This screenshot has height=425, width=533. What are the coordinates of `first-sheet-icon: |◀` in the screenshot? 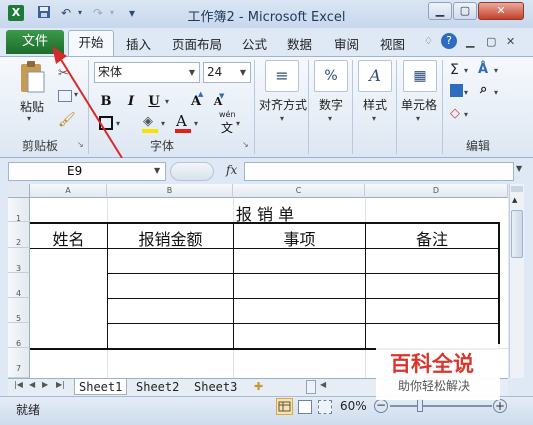 It's located at (18, 384).